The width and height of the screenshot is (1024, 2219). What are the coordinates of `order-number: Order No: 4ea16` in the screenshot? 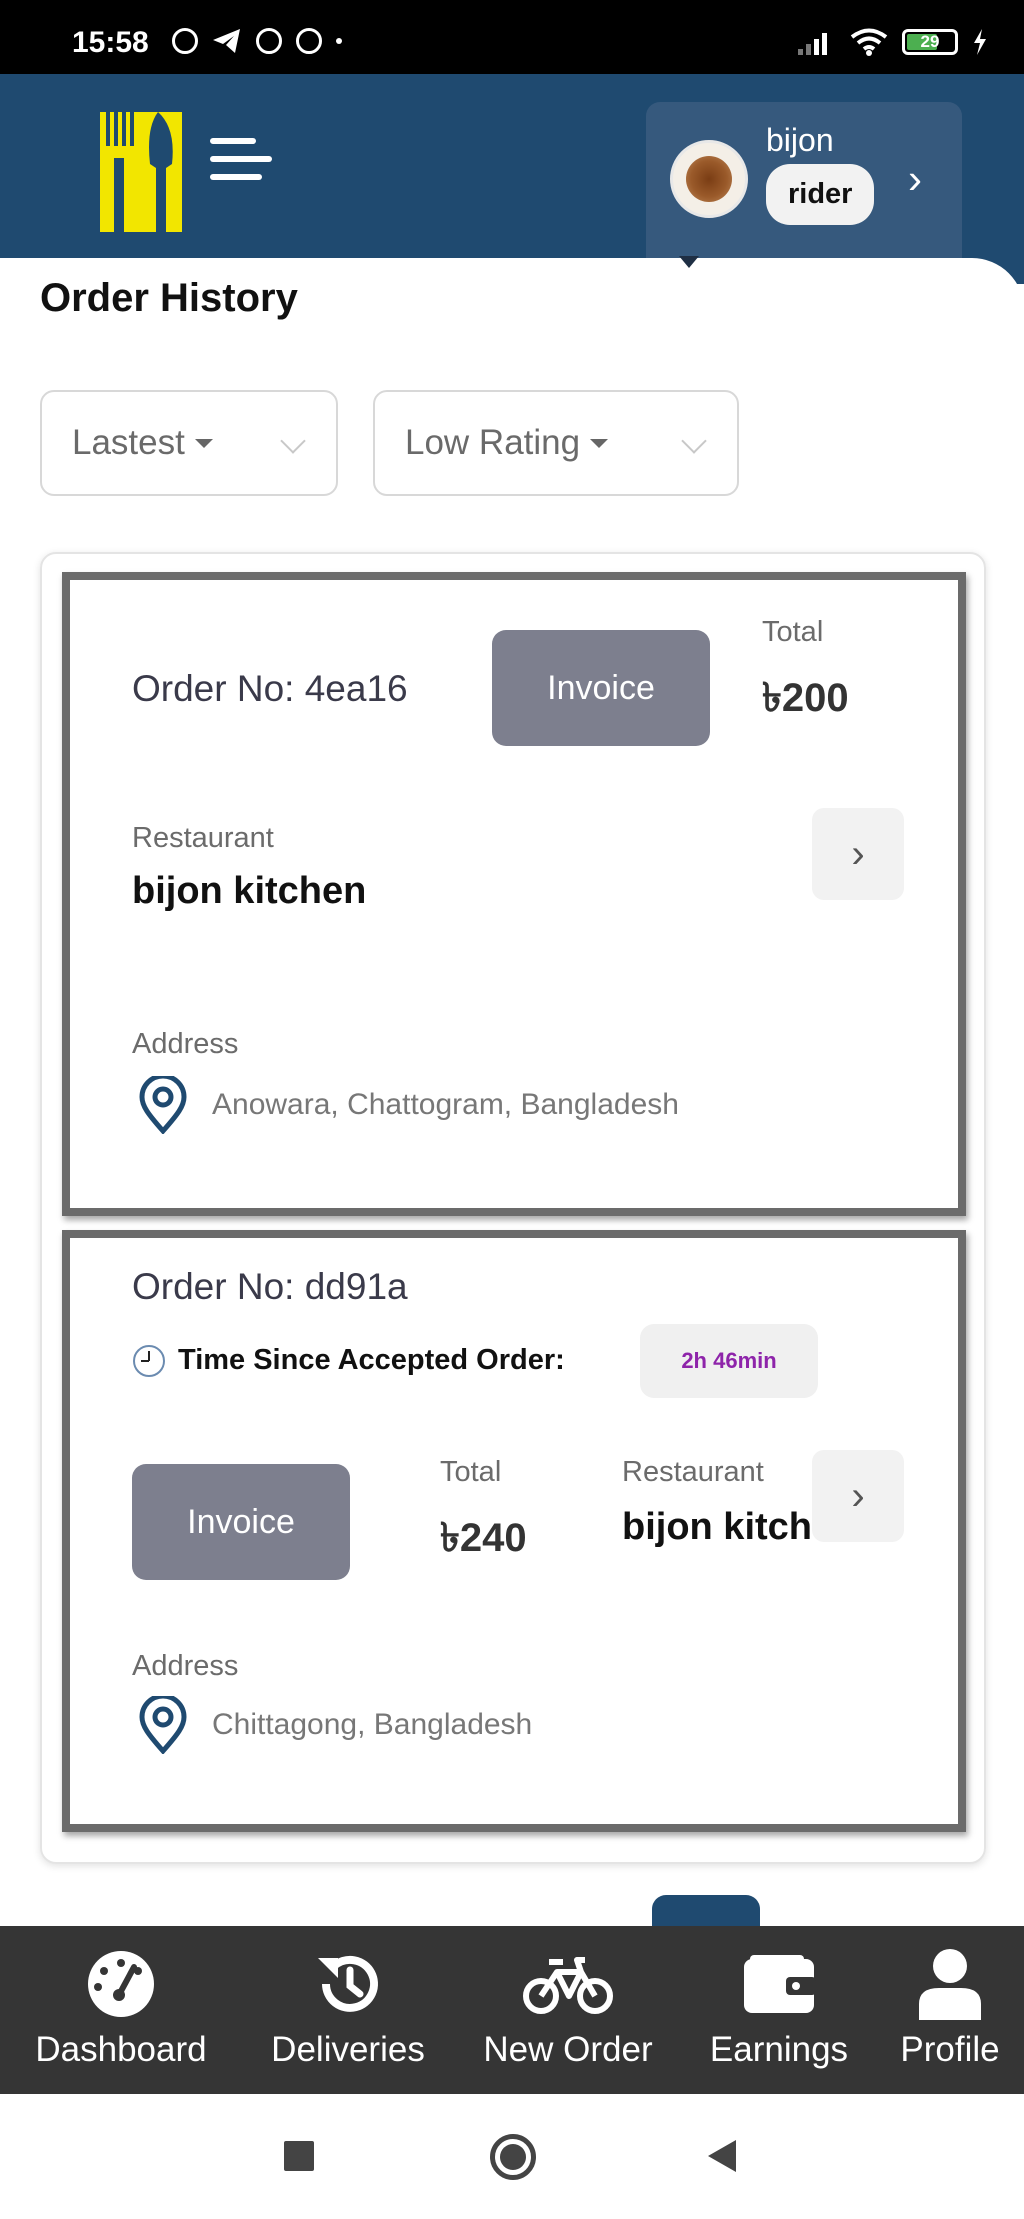 It's located at (270, 688).